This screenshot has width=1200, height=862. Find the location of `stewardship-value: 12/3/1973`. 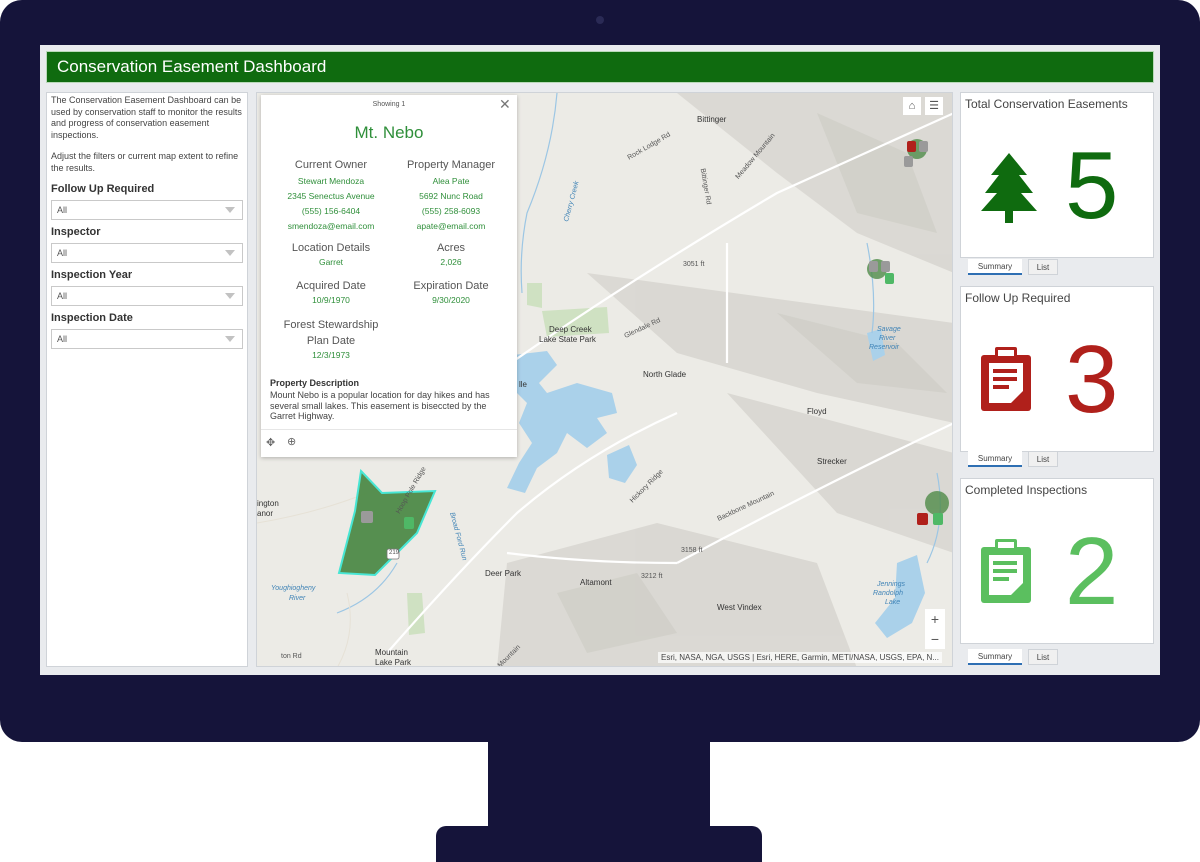

stewardship-value: 12/3/1973 is located at coordinates (331, 355).